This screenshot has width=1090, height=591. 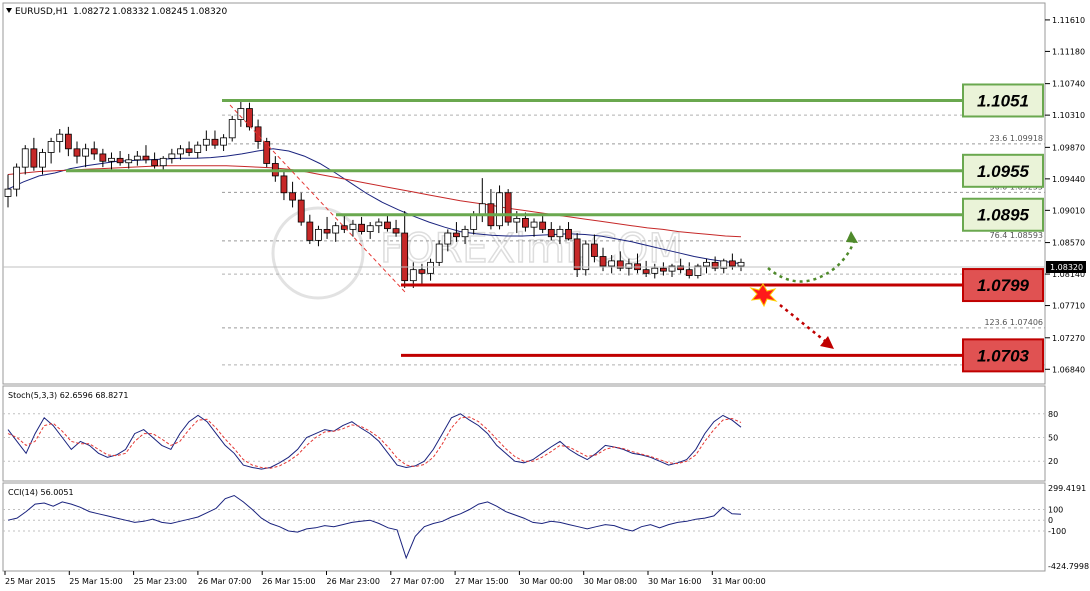 What do you see at coordinates (1067, 488) in the screenshot?
I see `cci-tick-label: 299.4191` at bounding box center [1067, 488].